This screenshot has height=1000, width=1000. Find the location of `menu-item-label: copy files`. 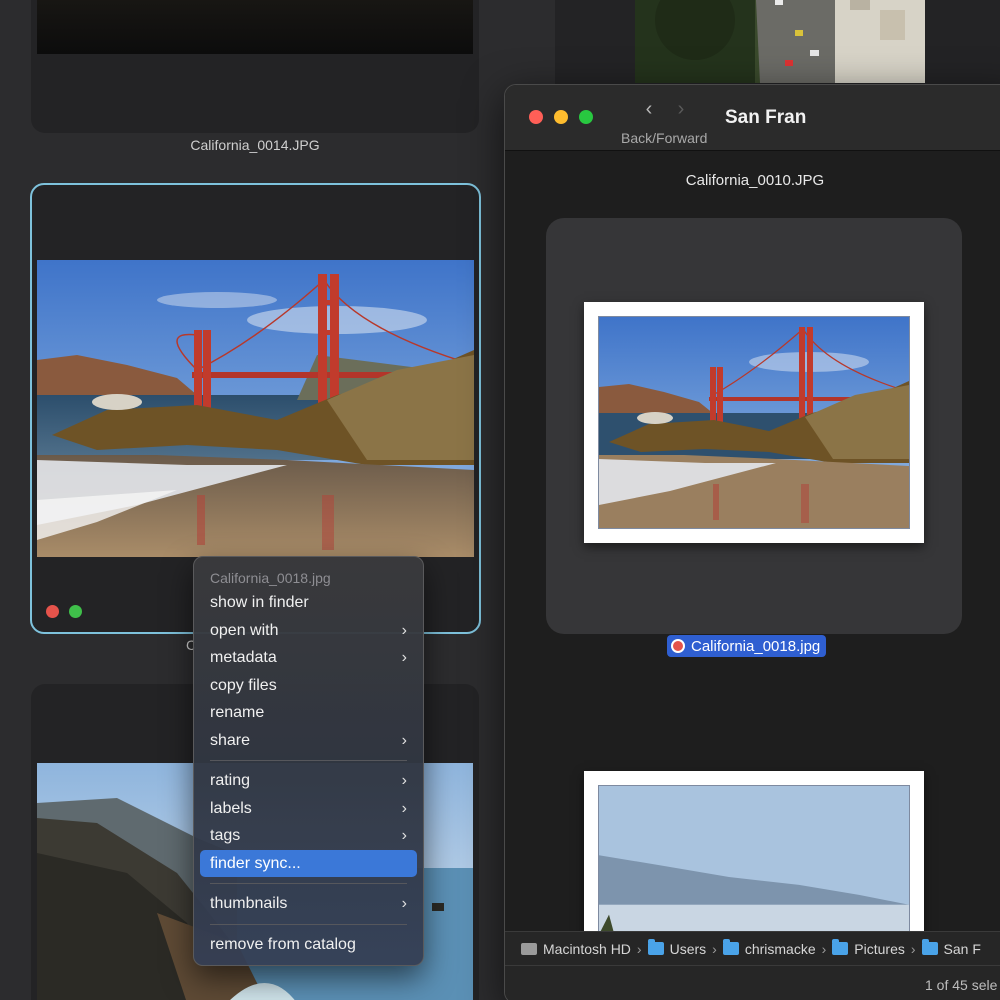

menu-item-label: copy files is located at coordinates (243, 685).